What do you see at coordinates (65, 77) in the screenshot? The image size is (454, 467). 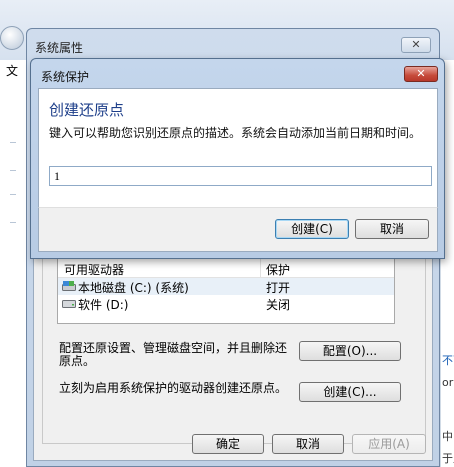 I see `system-protection-title: 系统保护` at bounding box center [65, 77].